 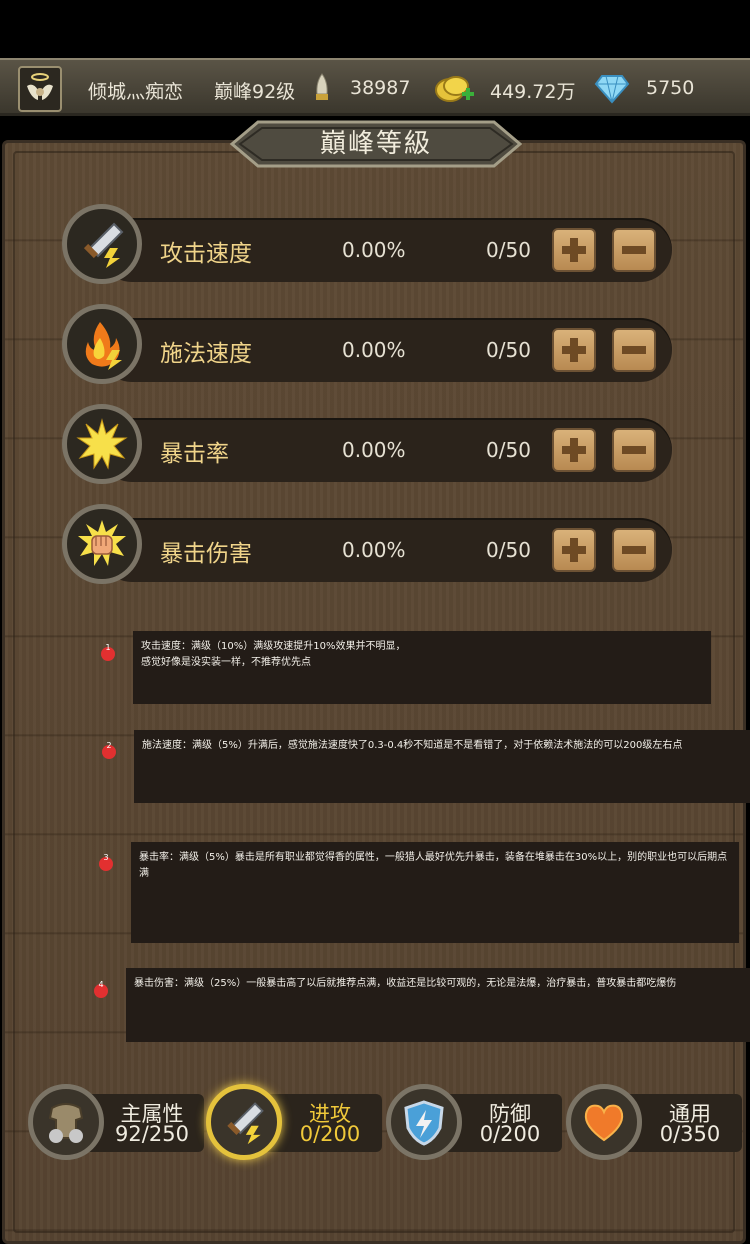 What do you see at coordinates (322, 86) in the screenshot?
I see `bullet-icon` at bounding box center [322, 86].